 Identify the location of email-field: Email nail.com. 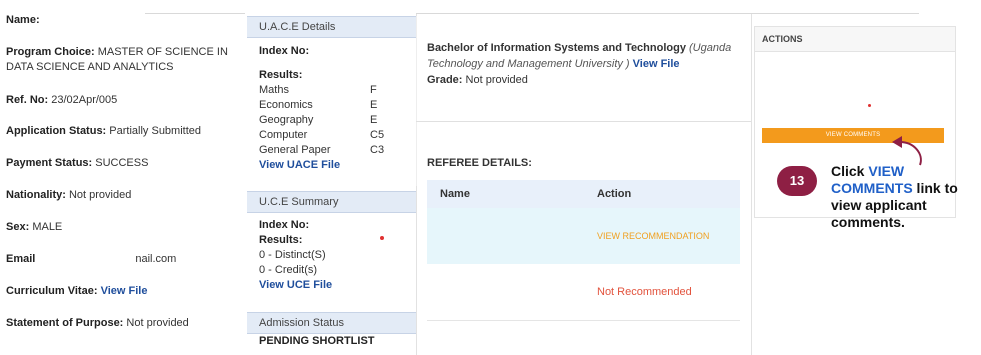
(91, 259).